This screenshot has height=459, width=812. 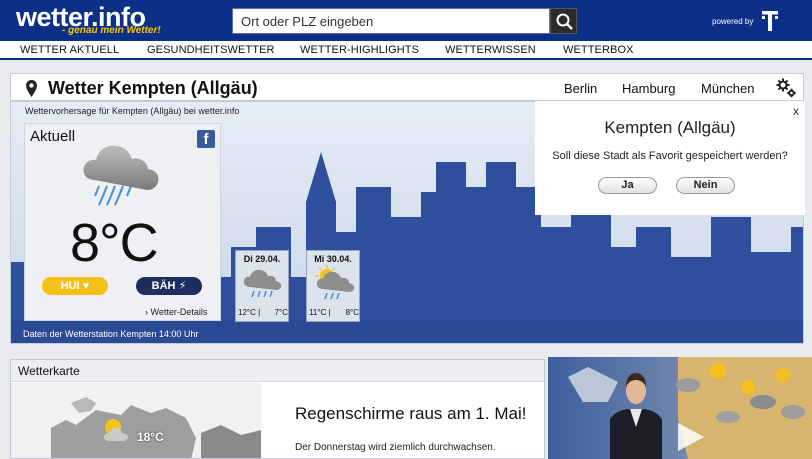 I want to click on current-temperature: 8°C, so click(x=114, y=243).